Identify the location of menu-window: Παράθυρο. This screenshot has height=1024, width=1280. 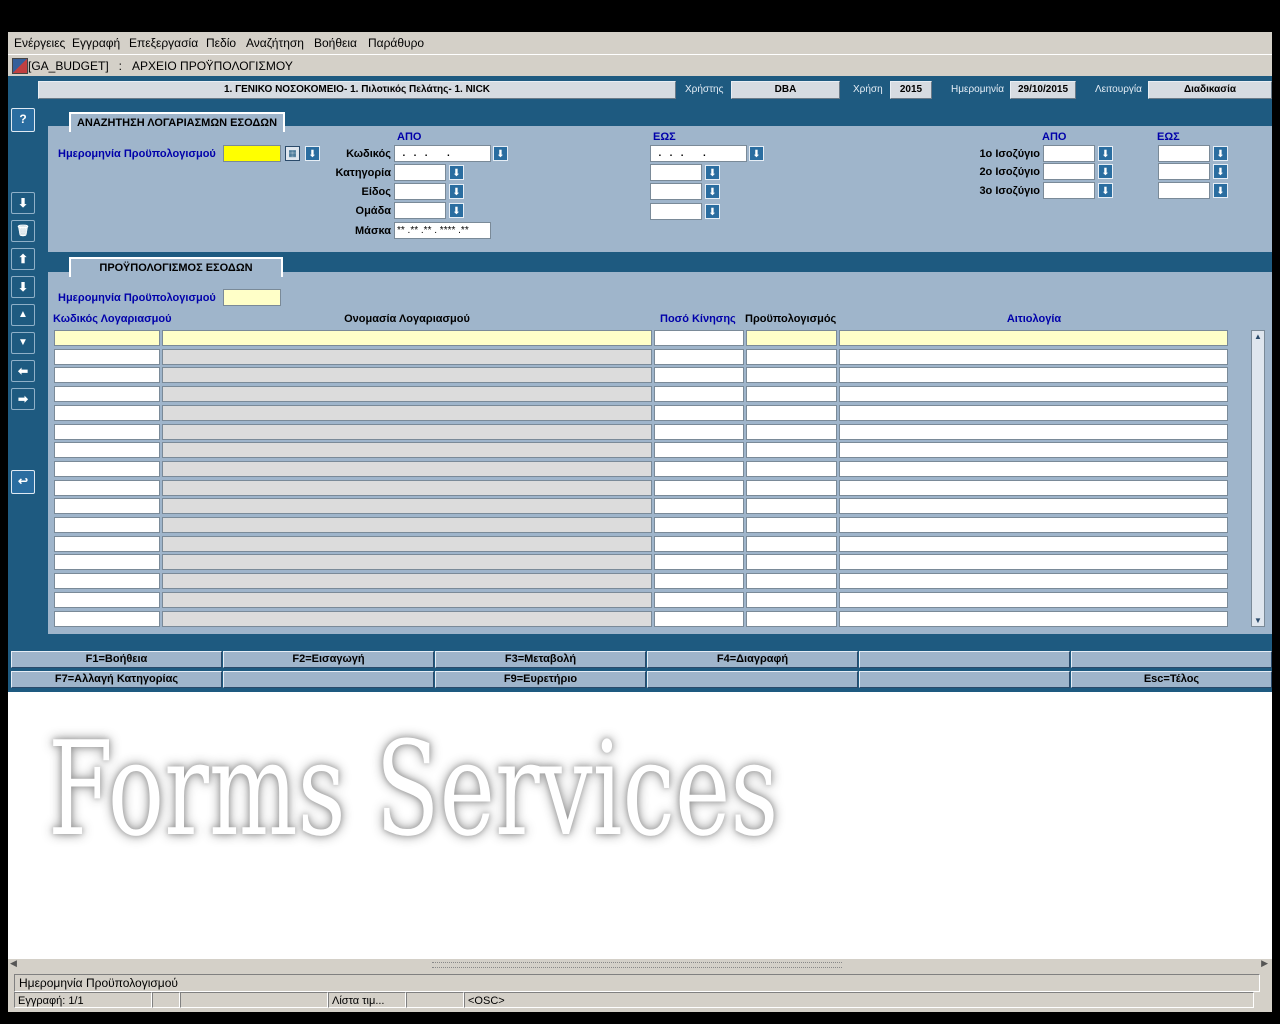
(396, 43).